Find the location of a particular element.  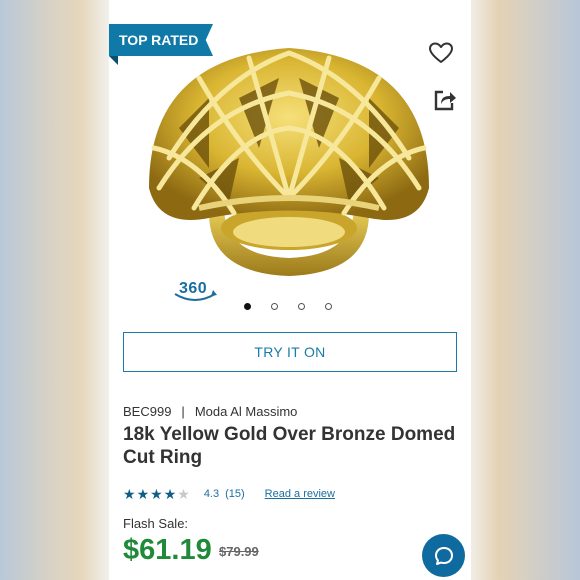

view-360-button: 360 is located at coordinates (195, 290).